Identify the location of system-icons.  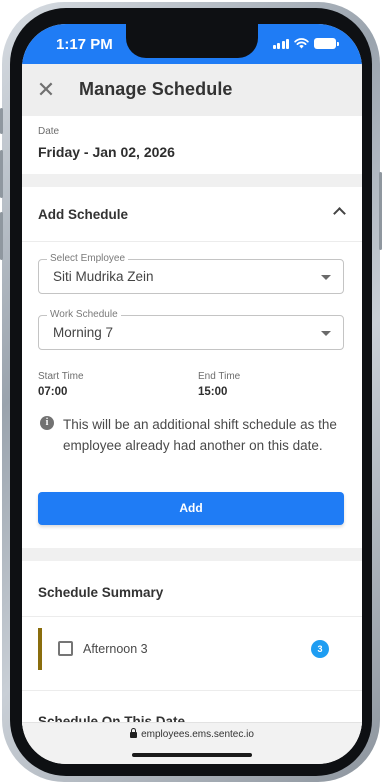
(305, 43).